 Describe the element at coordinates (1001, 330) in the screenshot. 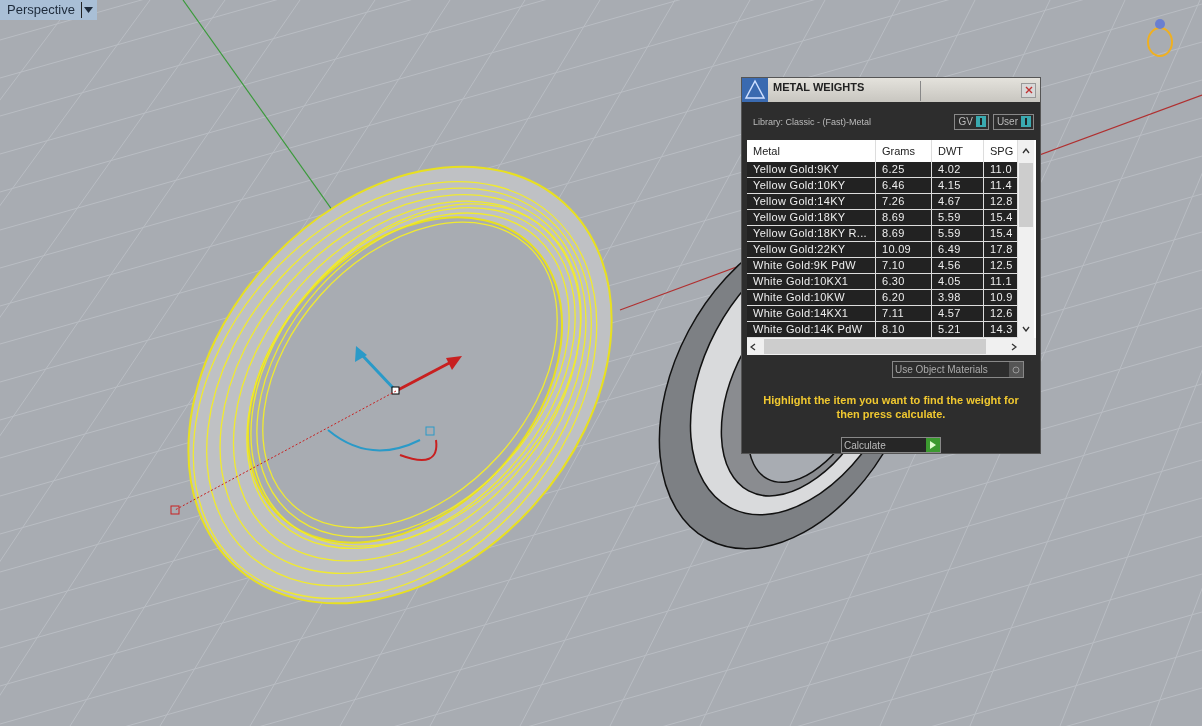

I see `table-cell: 14.3` at that location.